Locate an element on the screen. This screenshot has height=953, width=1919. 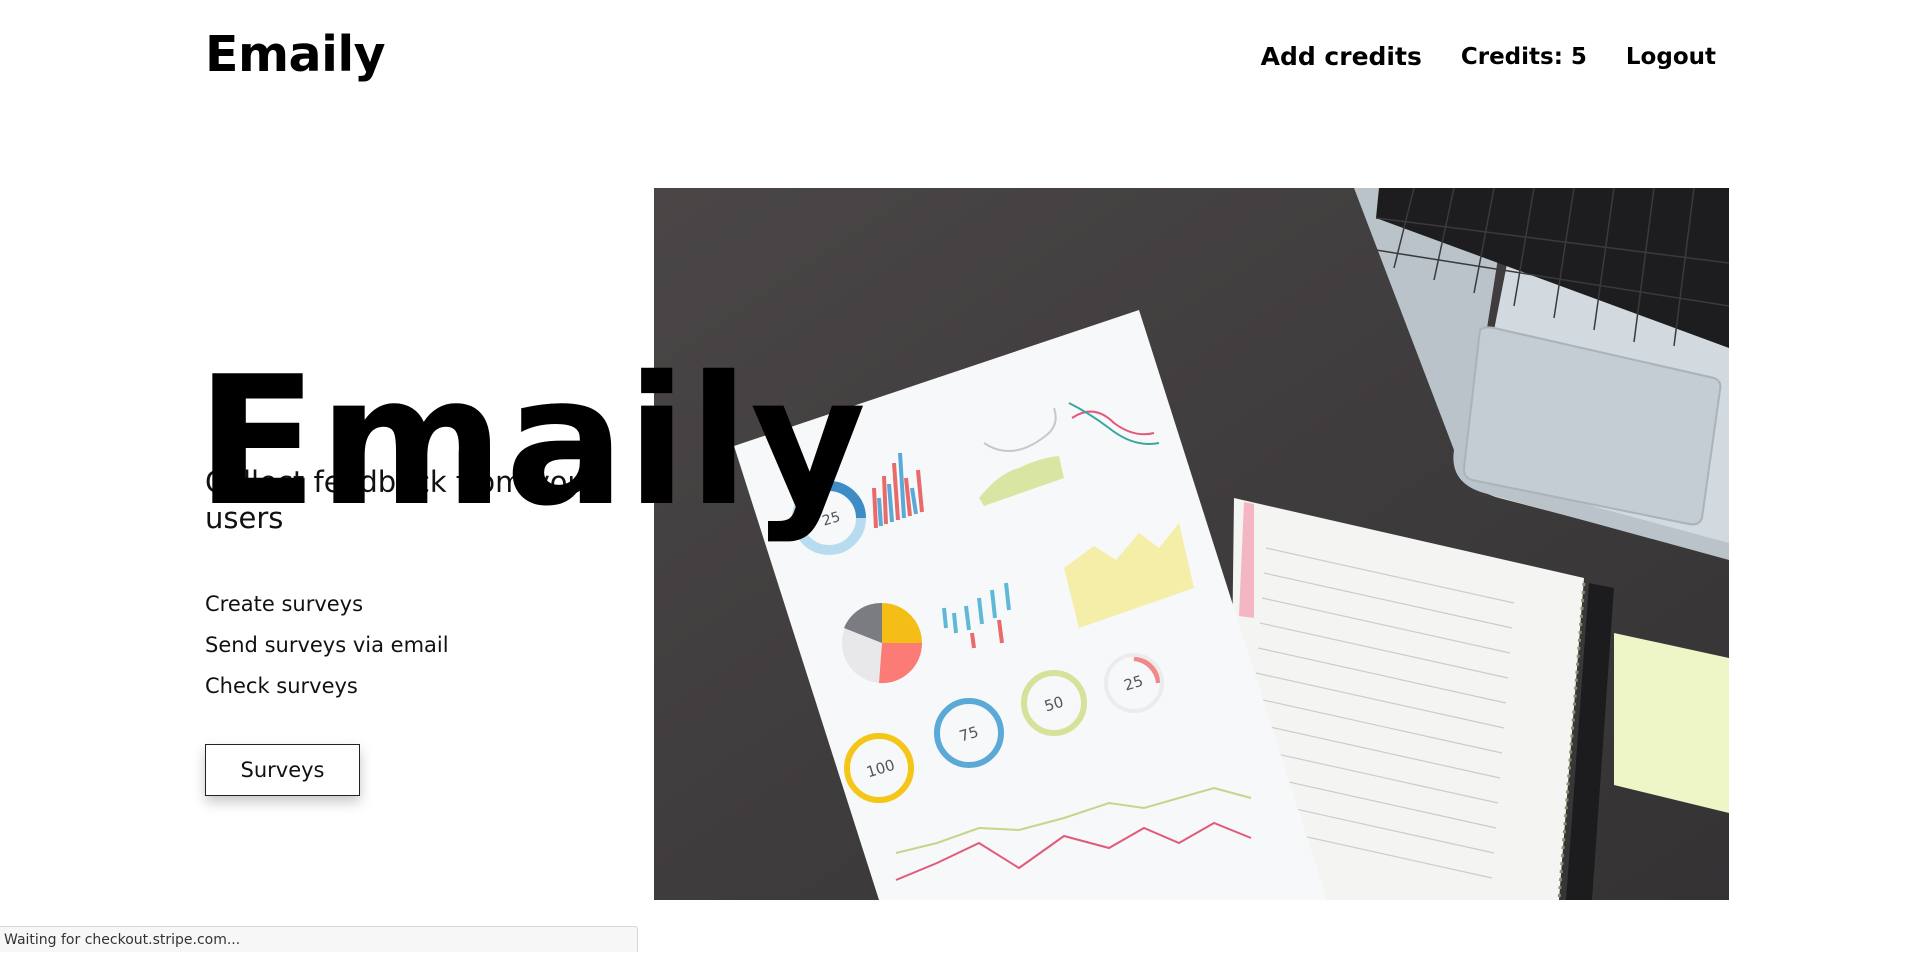
navbar: Emaily Add credits Credits: 5 Logout is located at coordinates (959, 57).